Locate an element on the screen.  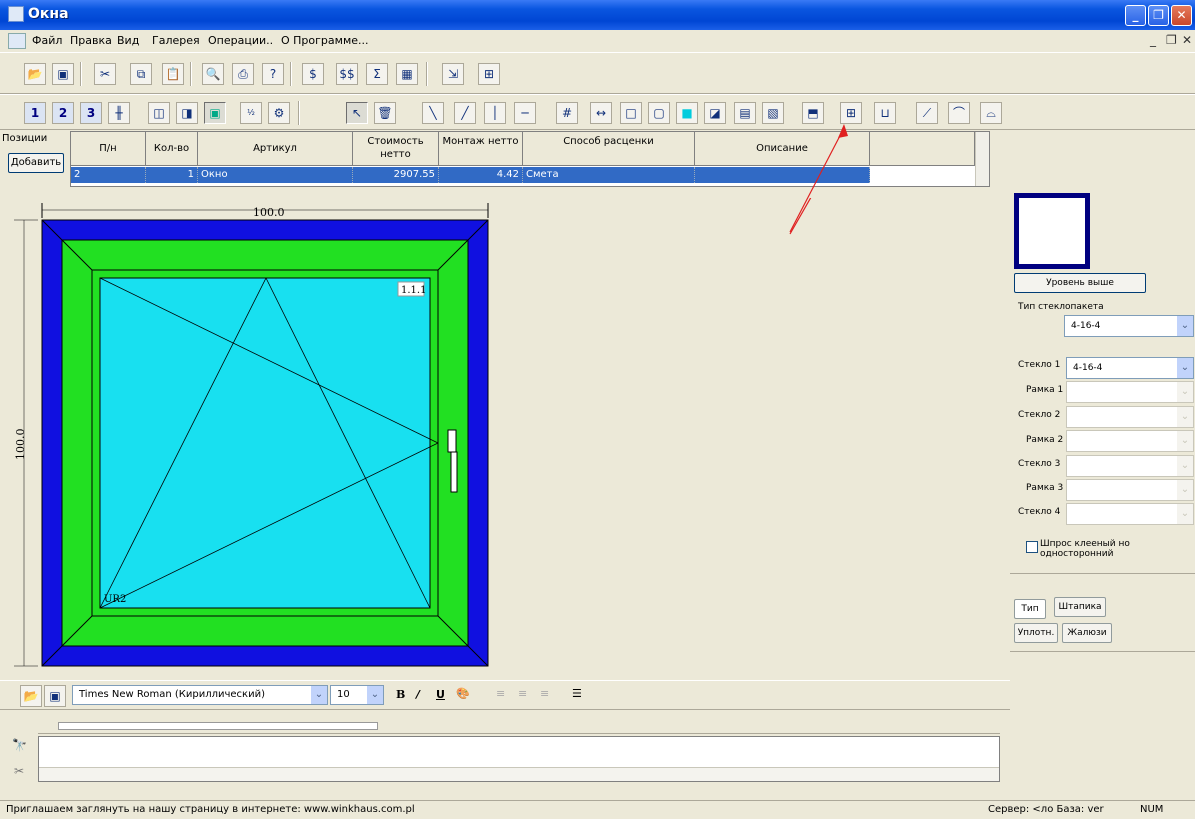
glass1-select: 4-16-4 ⌄ is located at coordinates (1130, 368).